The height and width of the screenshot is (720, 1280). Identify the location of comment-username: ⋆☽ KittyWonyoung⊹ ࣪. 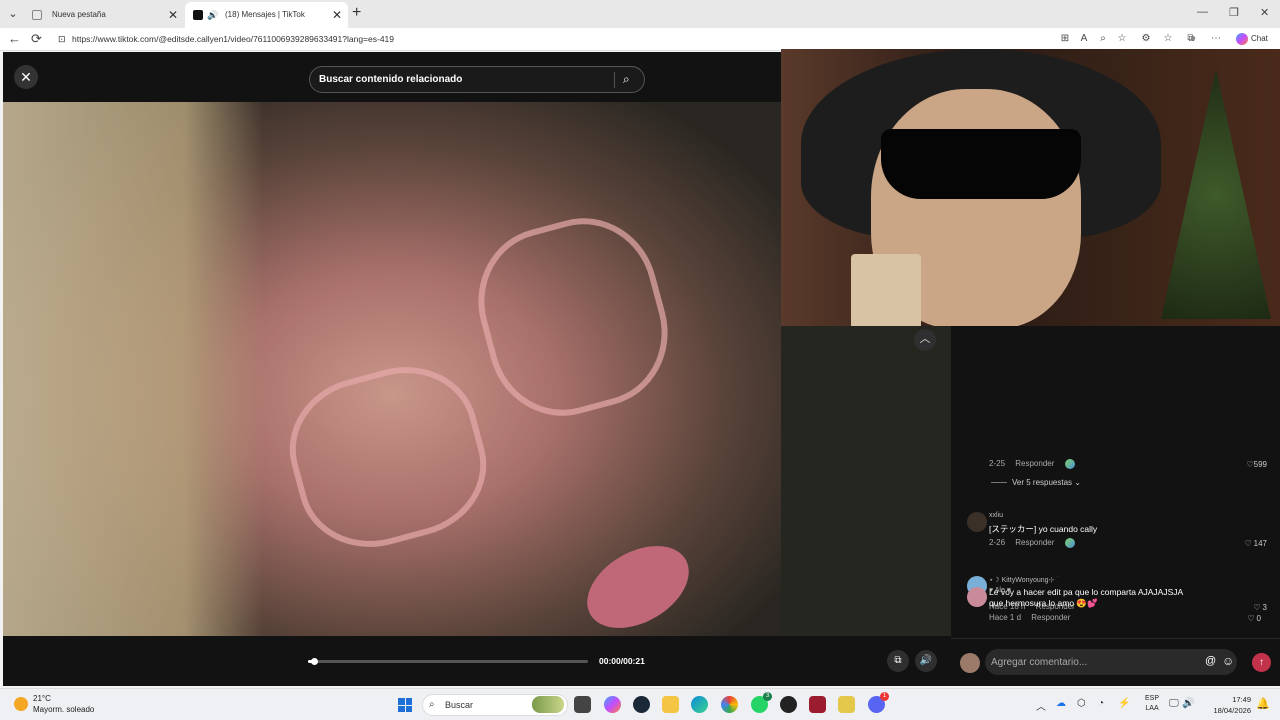
(1022, 580).